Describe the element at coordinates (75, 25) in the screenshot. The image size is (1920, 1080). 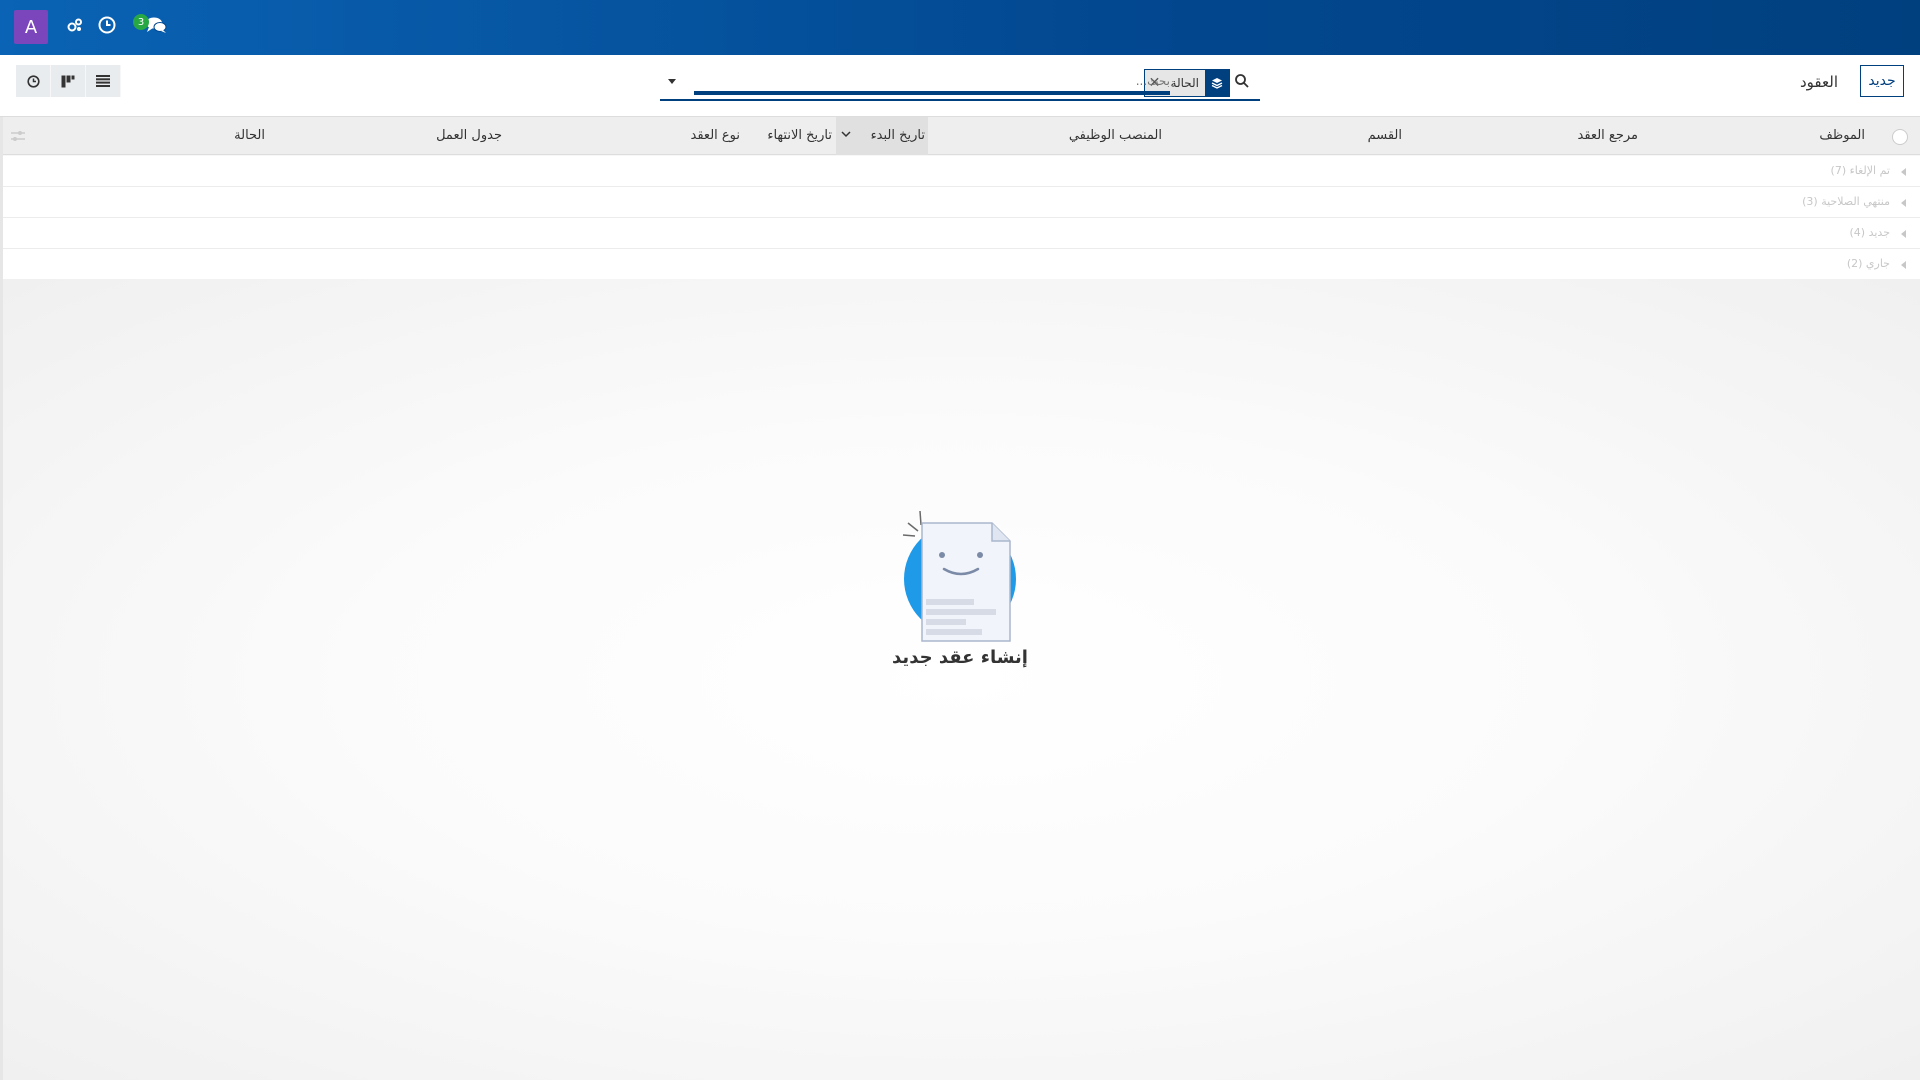
I see `activity-icon` at that location.